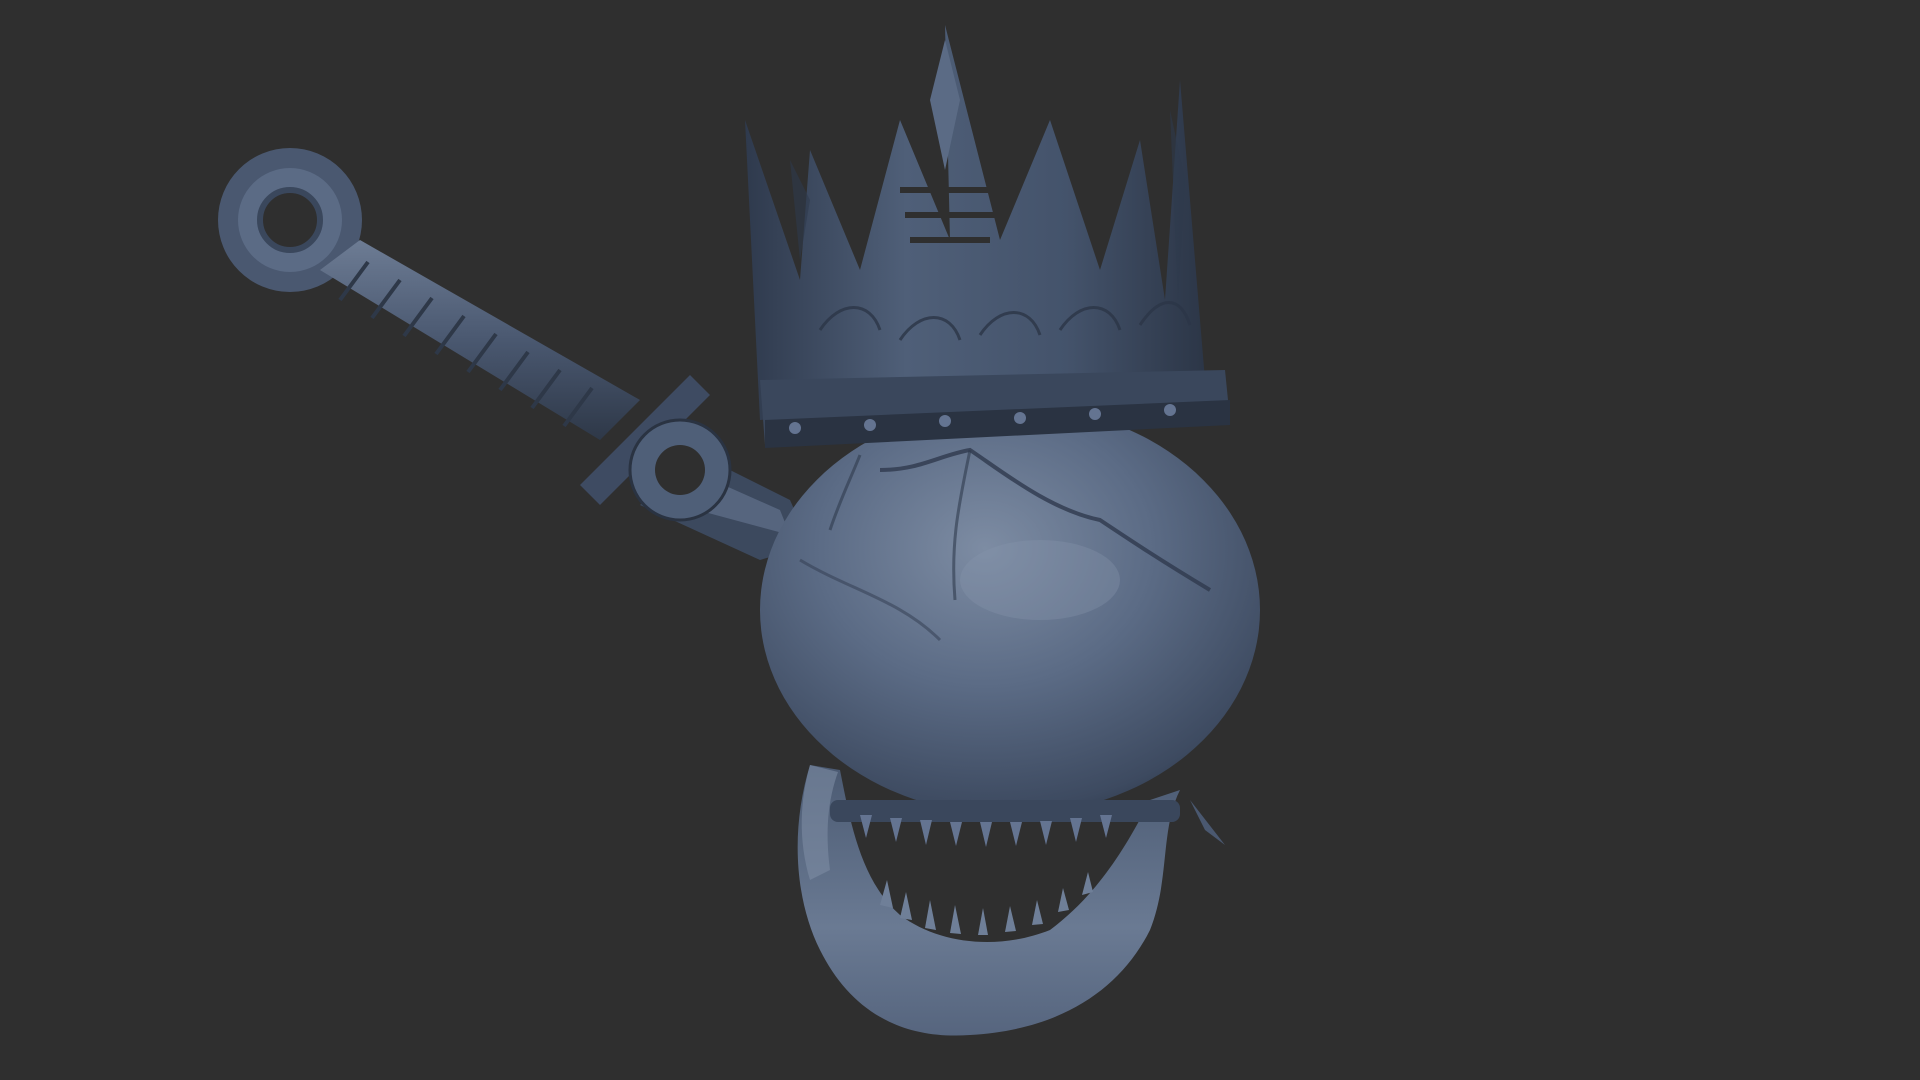  I want to click on dagger, so click(475, 335).